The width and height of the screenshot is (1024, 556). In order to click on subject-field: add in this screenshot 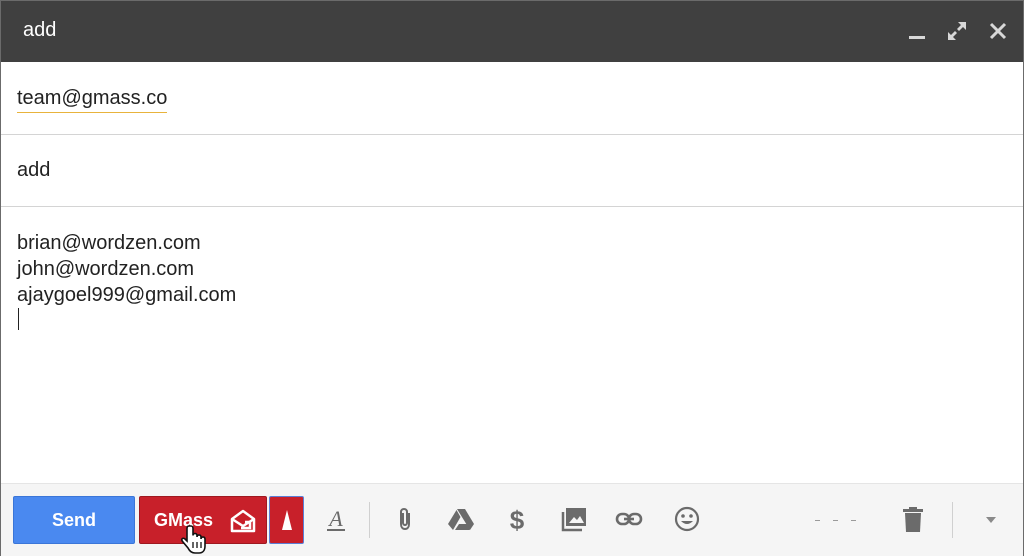, I will do `click(33, 170)`.